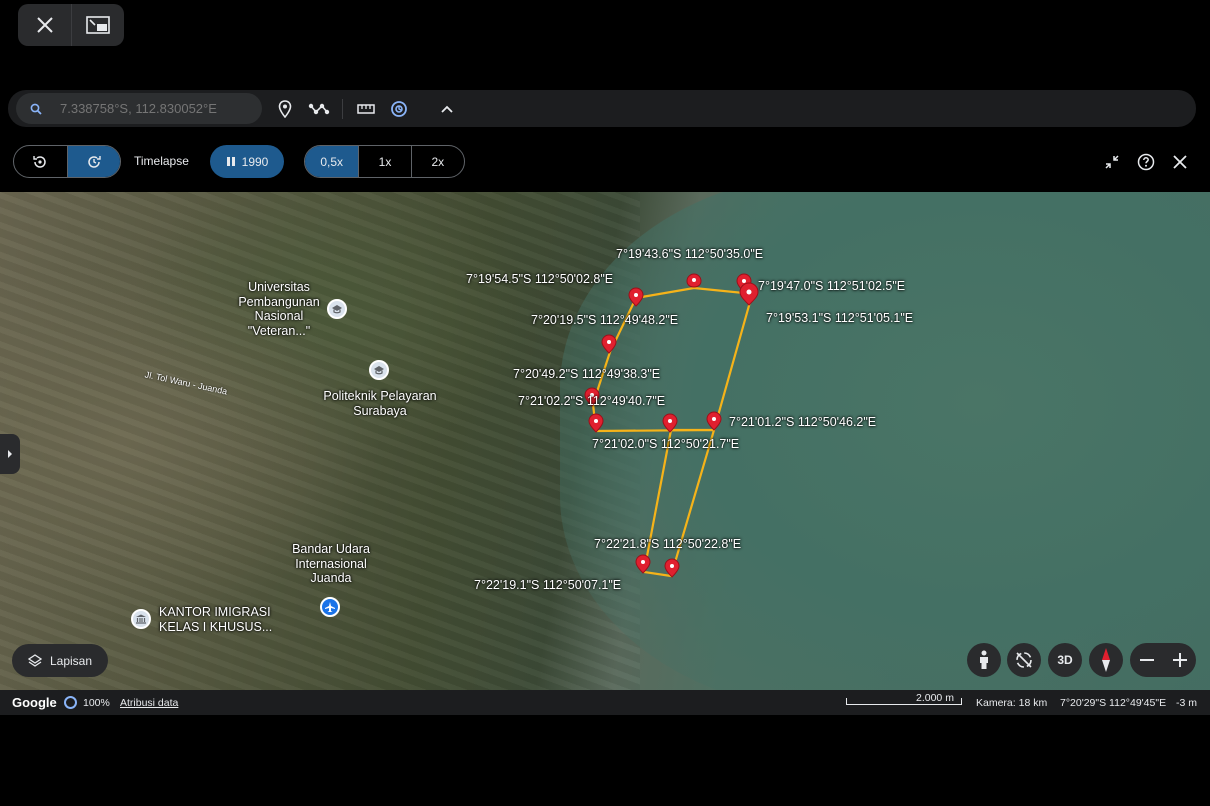 The height and width of the screenshot is (806, 1210). What do you see at coordinates (437, 161) in the screenshot?
I see `speed-option-2x: 2x` at bounding box center [437, 161].